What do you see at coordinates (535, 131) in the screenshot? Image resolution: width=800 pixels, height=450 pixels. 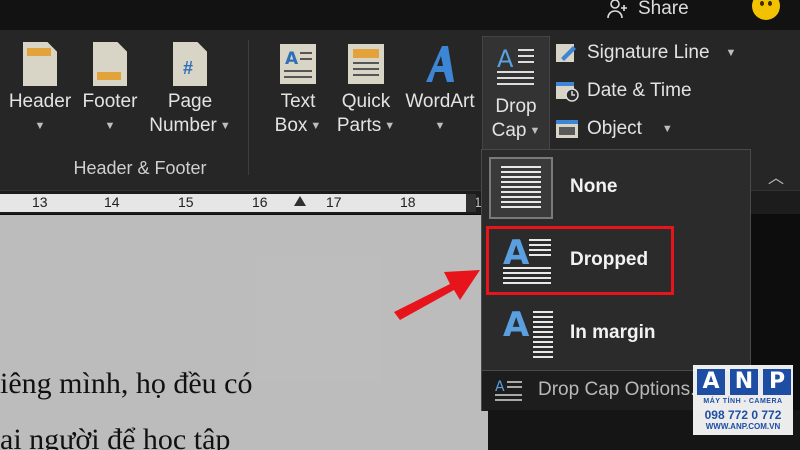 I see `drop-cap-dropdown-icon: ▼` at bounding box center [535, 131].